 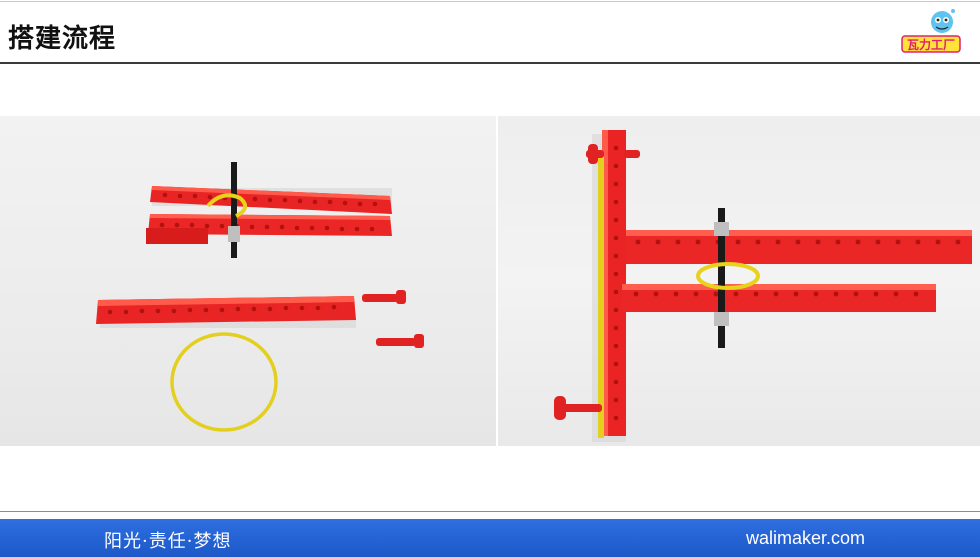 What do you see at coordinates (393, 319) in the screenshot?
I see `pins` at bounding box center [393, 319].